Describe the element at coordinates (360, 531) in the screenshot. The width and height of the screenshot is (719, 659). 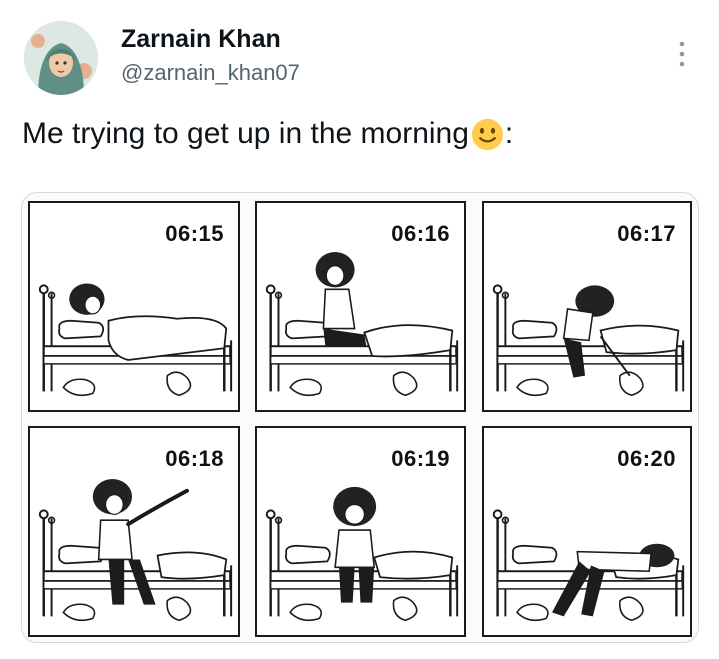
I see `comic-panel-5: 06:19` at that location.